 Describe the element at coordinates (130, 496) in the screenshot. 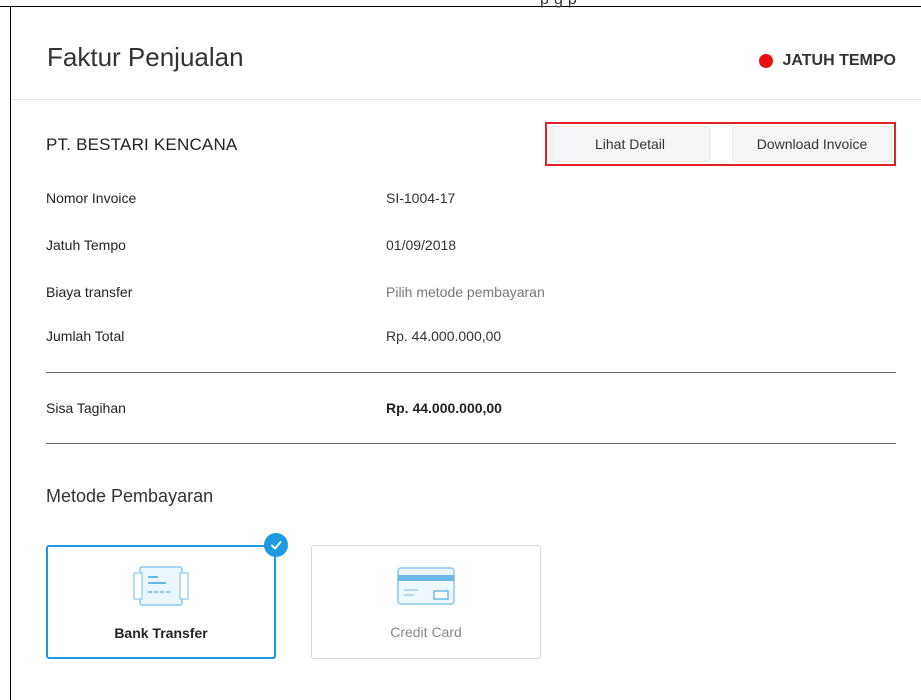

I see `payment-method-title: Metode Pembayaran` at that location.